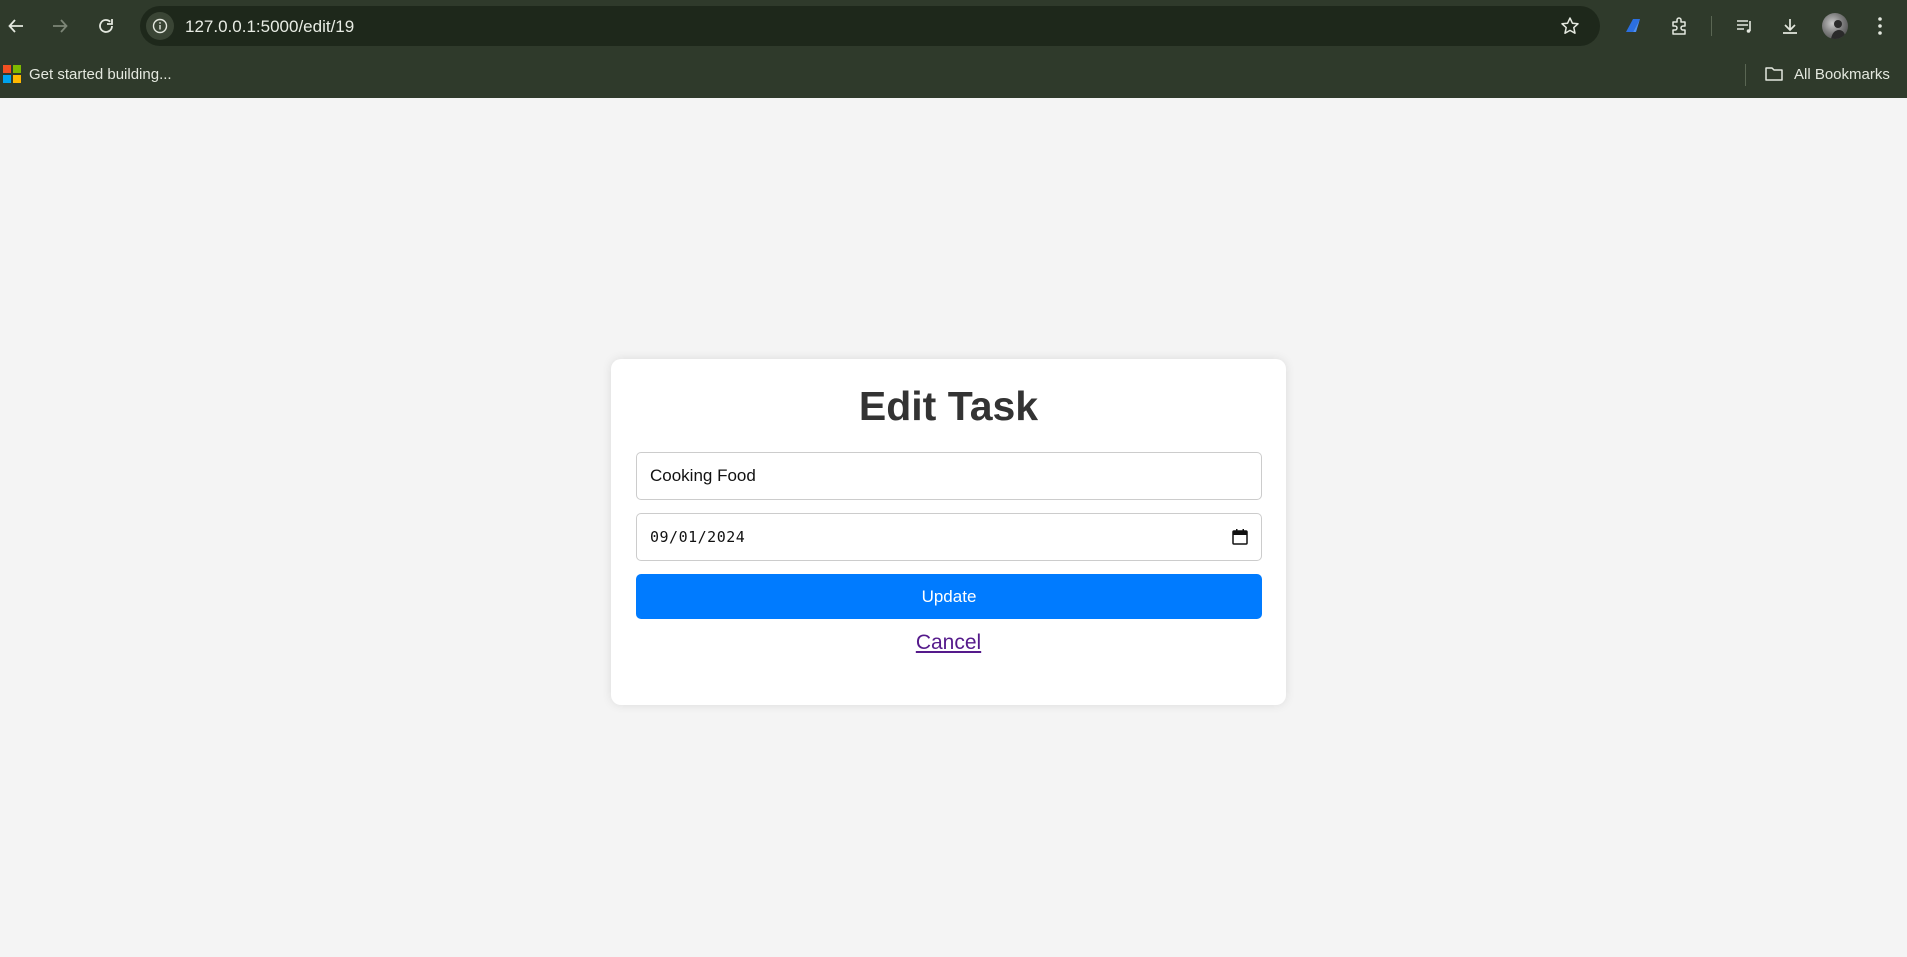 The height and width of the screenshot is (957, 1907). I want to click on downloads-button, so click(1790, 26).